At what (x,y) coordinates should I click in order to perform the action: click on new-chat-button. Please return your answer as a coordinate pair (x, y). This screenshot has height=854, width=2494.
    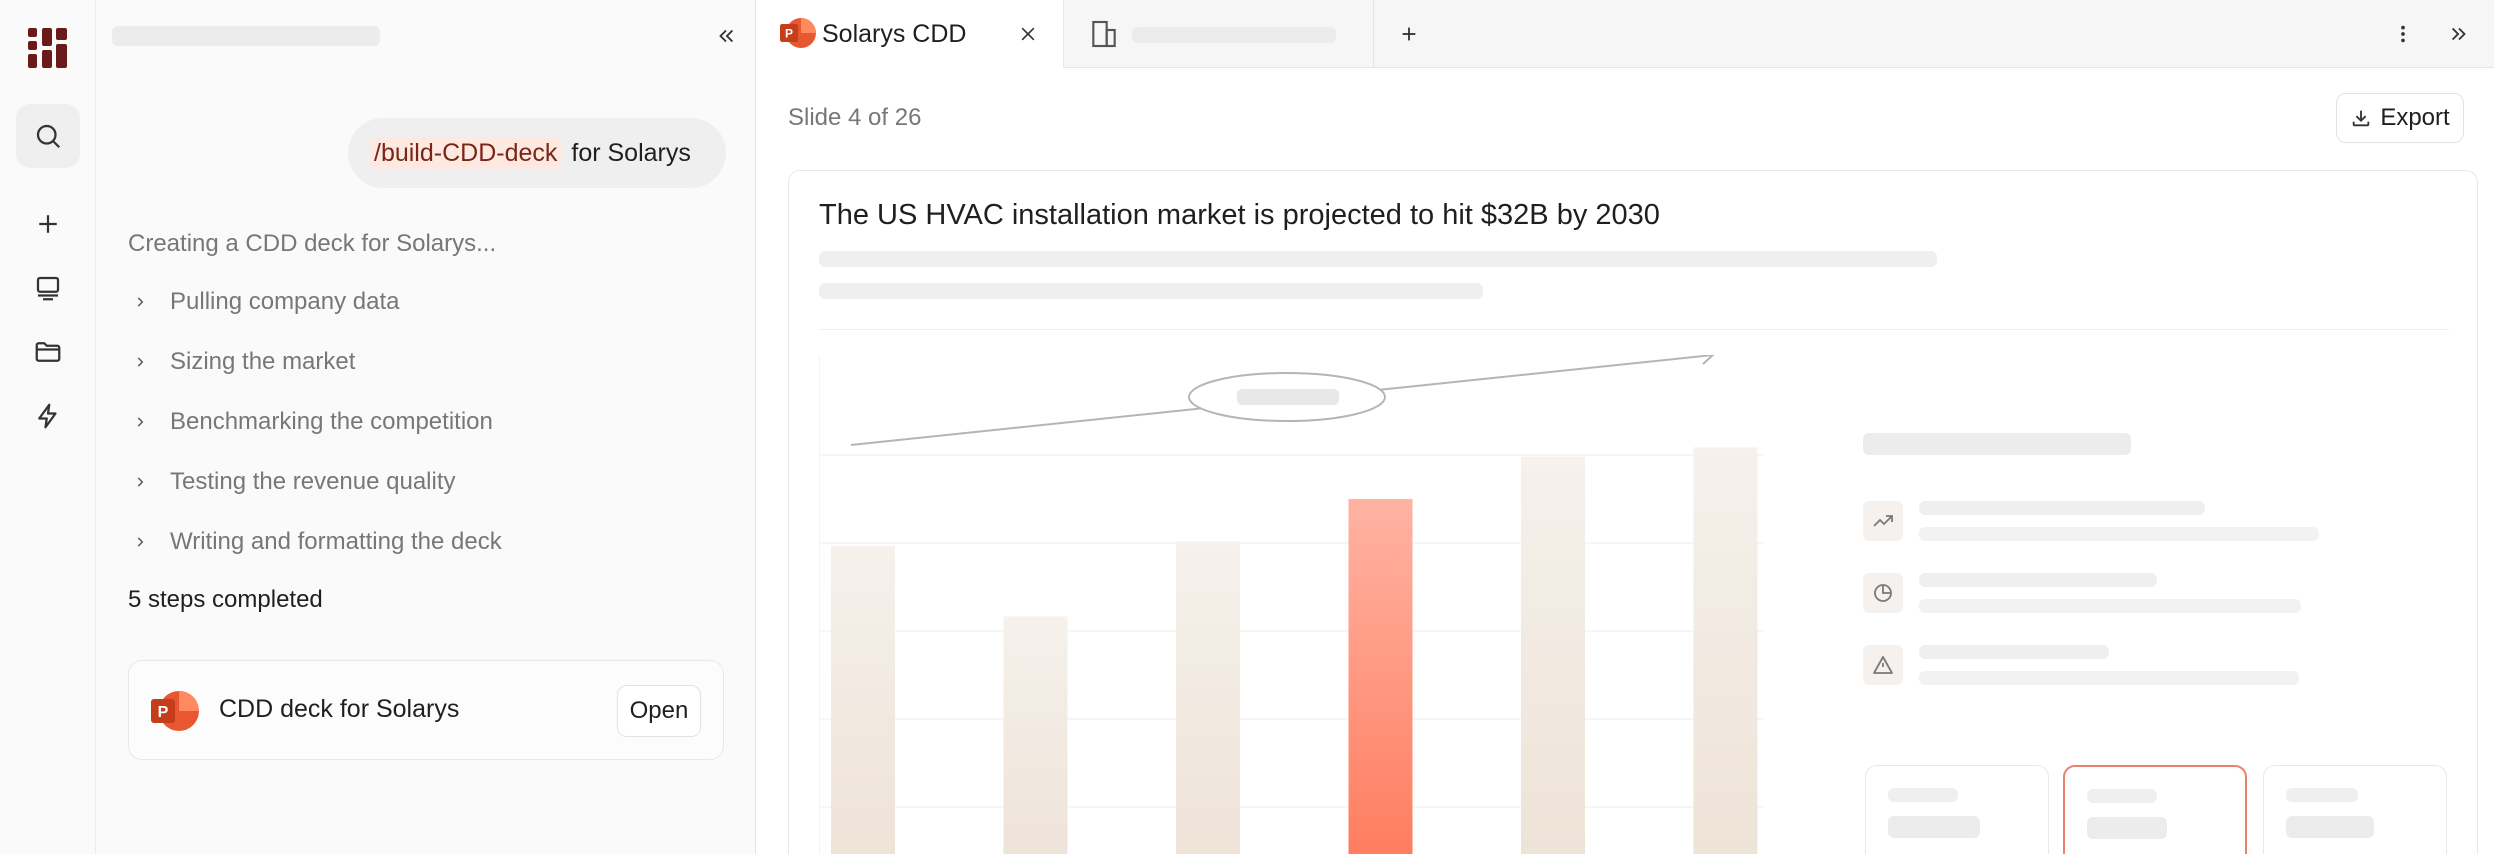
    Looking at the image, I should click on (48, 224).